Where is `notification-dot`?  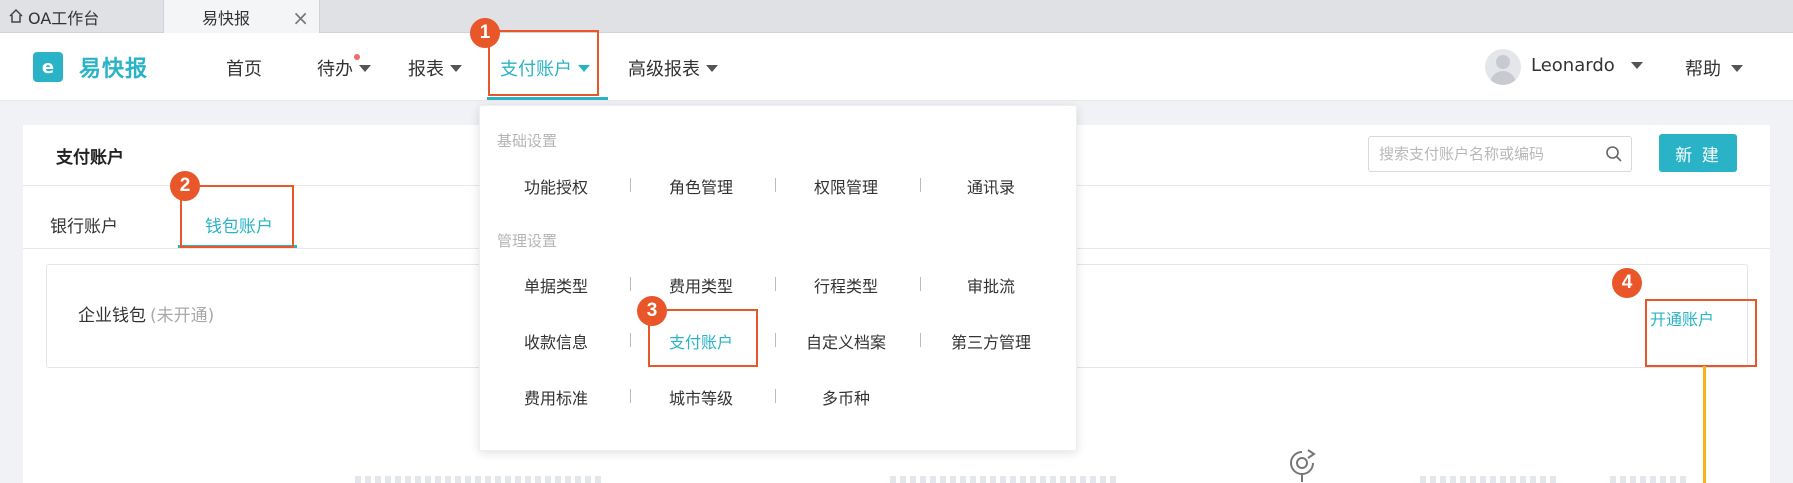 notification-dot is located at coordinates (357, 57).